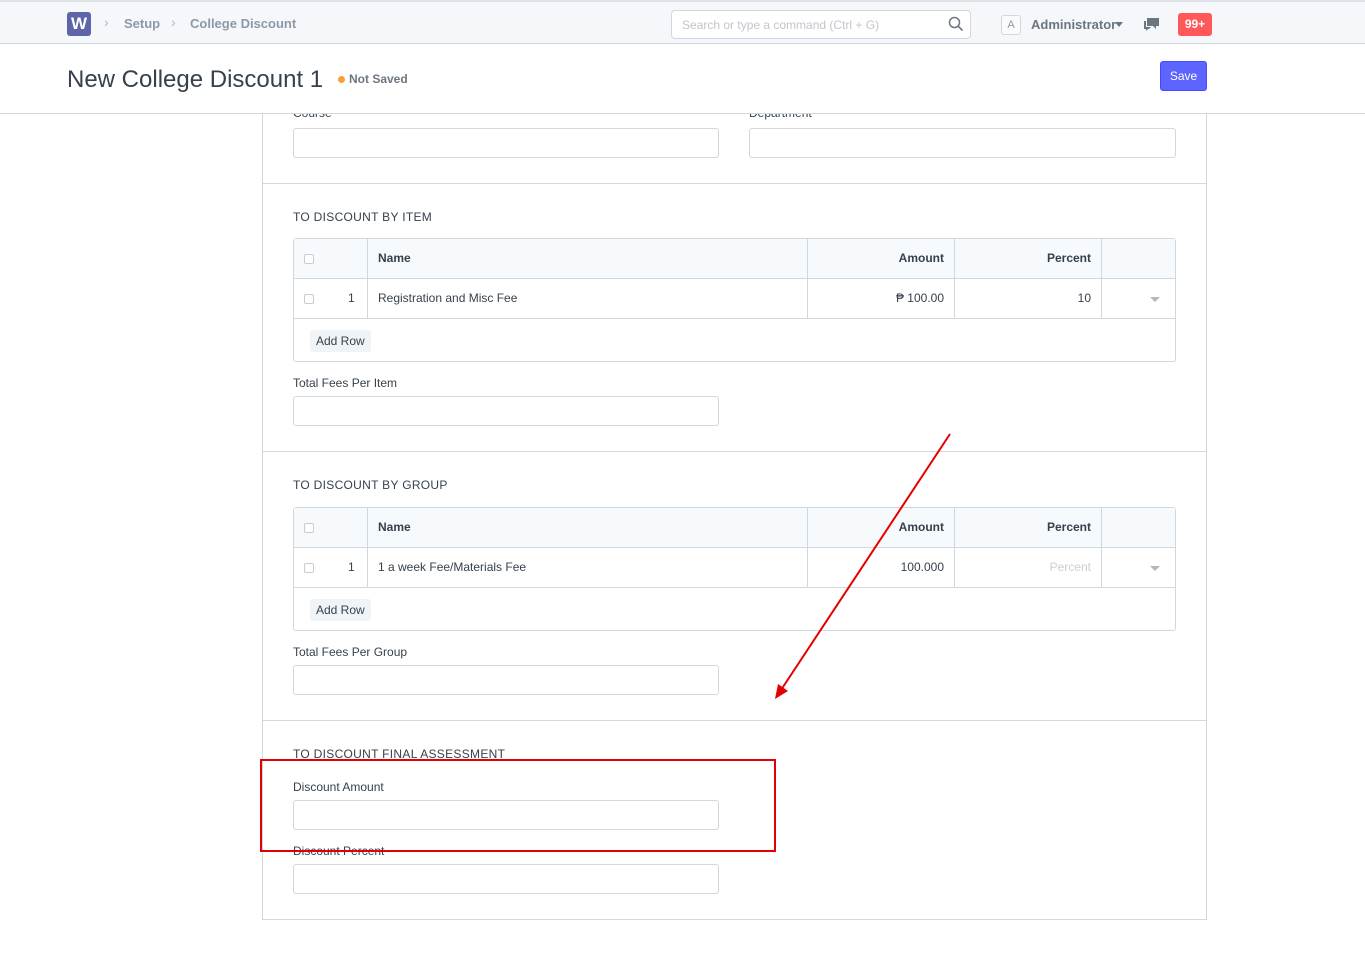 This screenshot has height=979, width=1365. I want to click on breadcrumb-setup: Setup, so click(142, 23).